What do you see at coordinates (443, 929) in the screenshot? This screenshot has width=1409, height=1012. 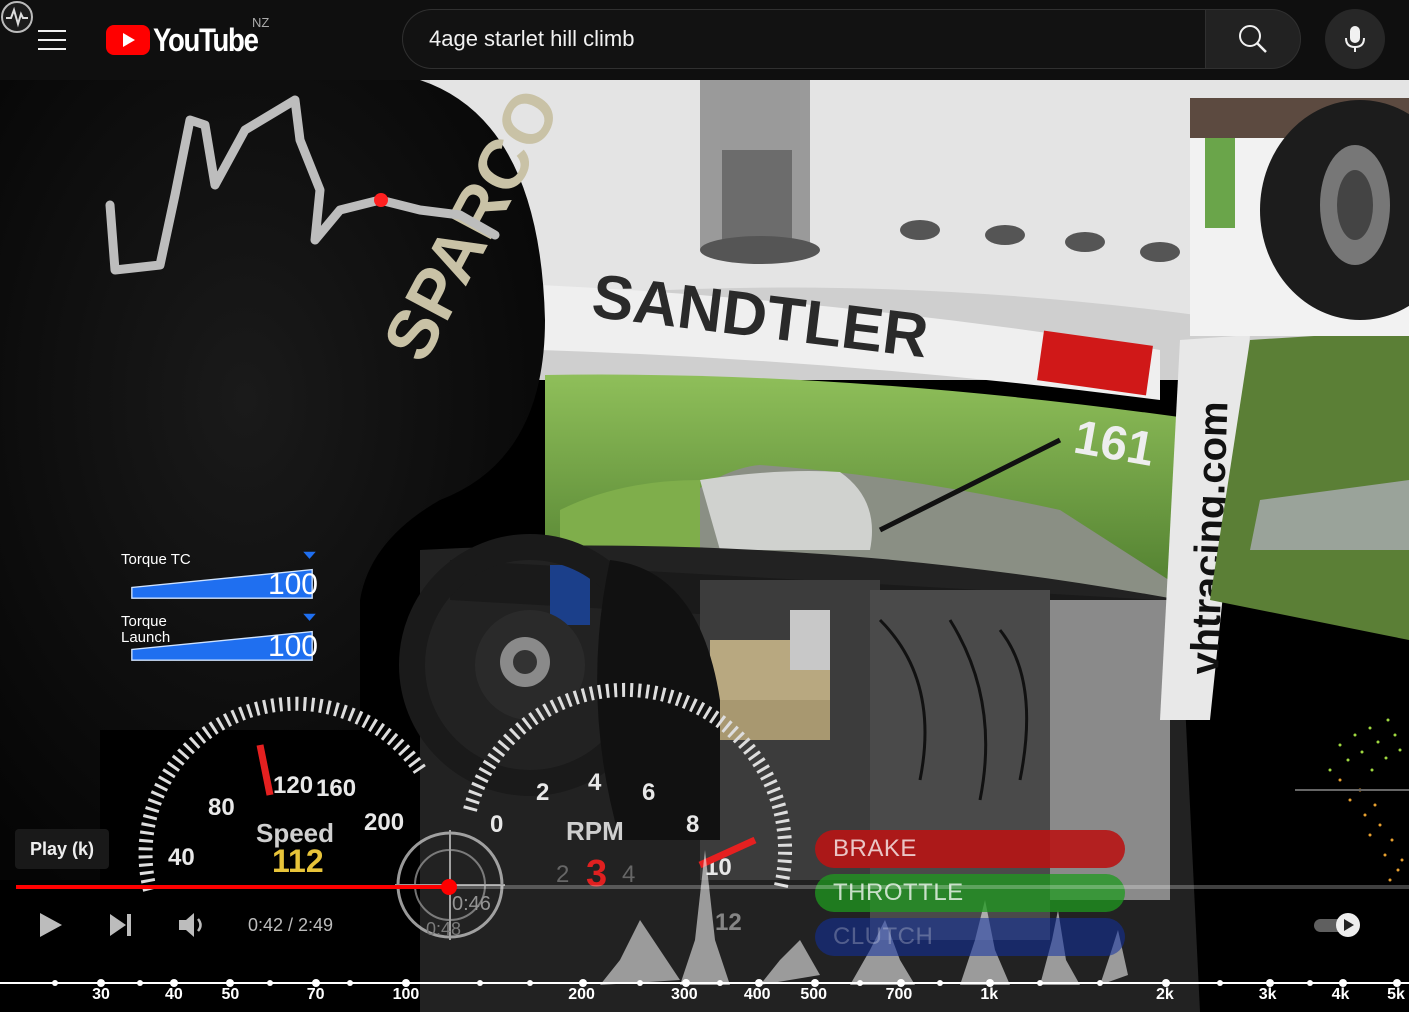 I see `lap-time-sub: 0:48` at bounding box center [443, 929].